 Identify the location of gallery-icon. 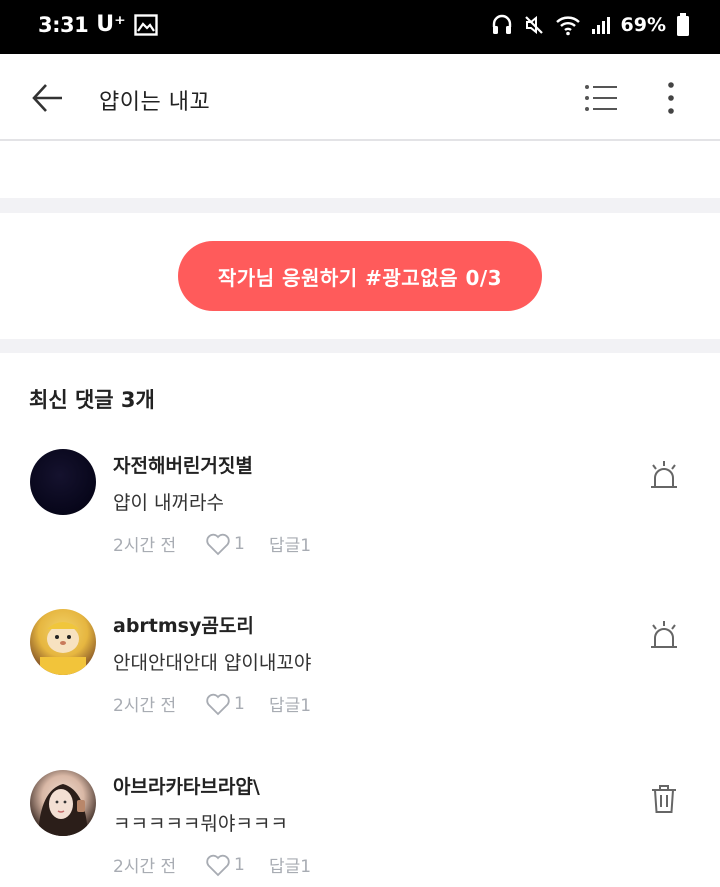
(146, 24).